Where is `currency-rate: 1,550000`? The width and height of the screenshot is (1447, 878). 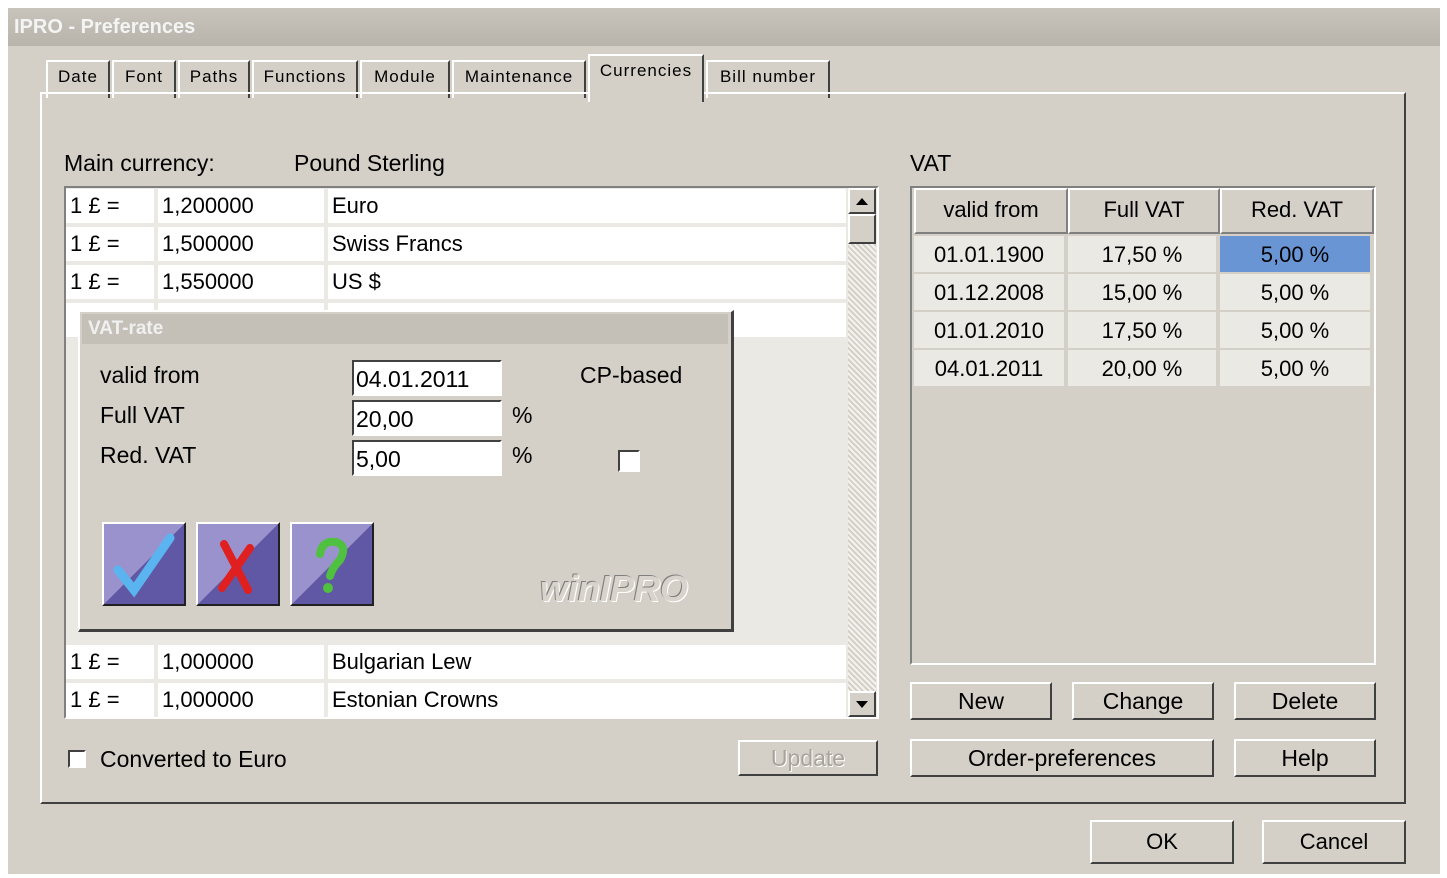
currency-rate: 1,550000 is located at coordinates (241, 282).